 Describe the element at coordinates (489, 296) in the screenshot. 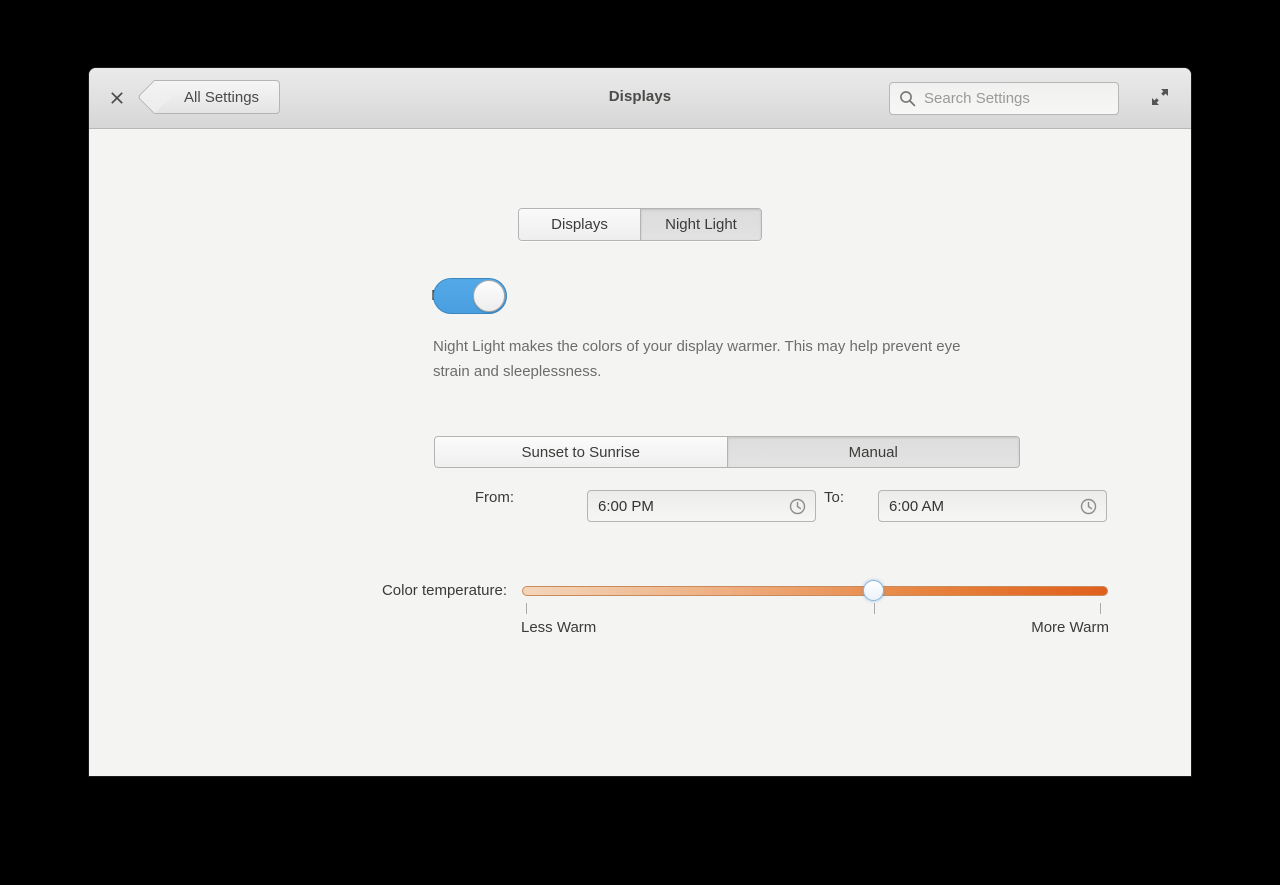

I see `toggle-knob` at that location.